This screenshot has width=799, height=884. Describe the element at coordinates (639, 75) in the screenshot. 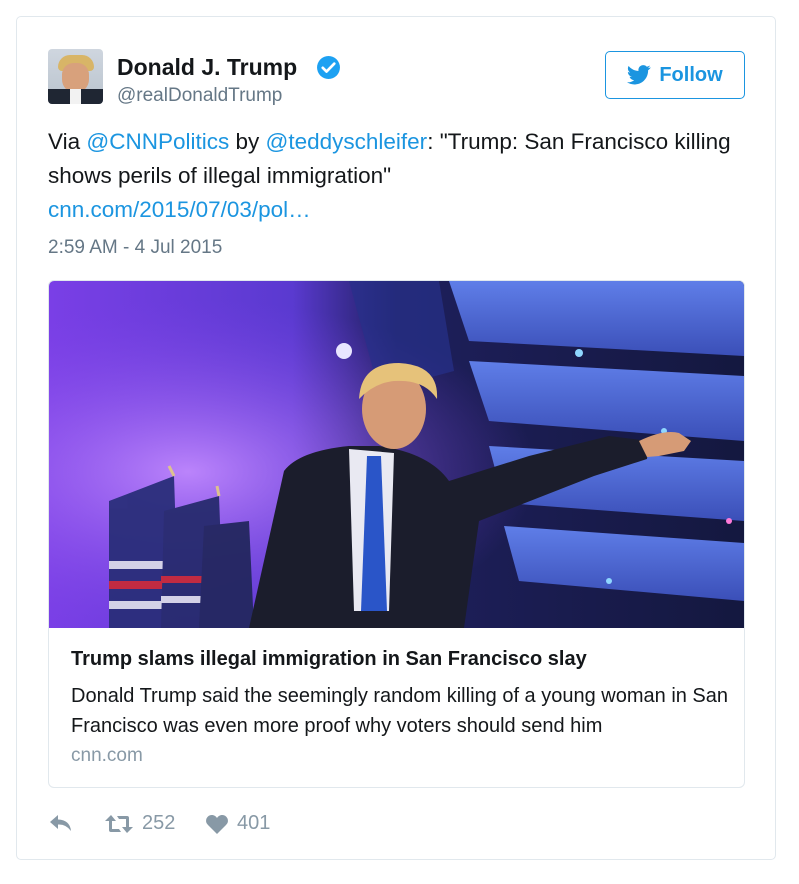

I see `twitter-bird-icon` at that location.